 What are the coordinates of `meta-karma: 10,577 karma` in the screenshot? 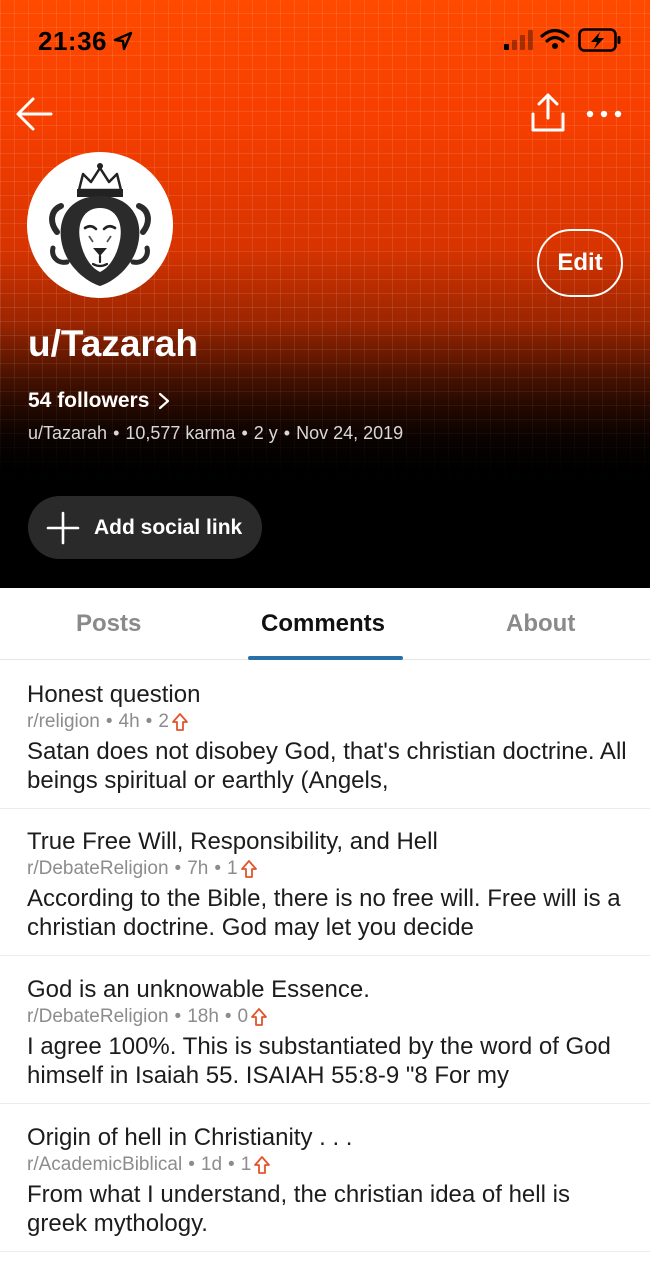 It's located at (180, 433).